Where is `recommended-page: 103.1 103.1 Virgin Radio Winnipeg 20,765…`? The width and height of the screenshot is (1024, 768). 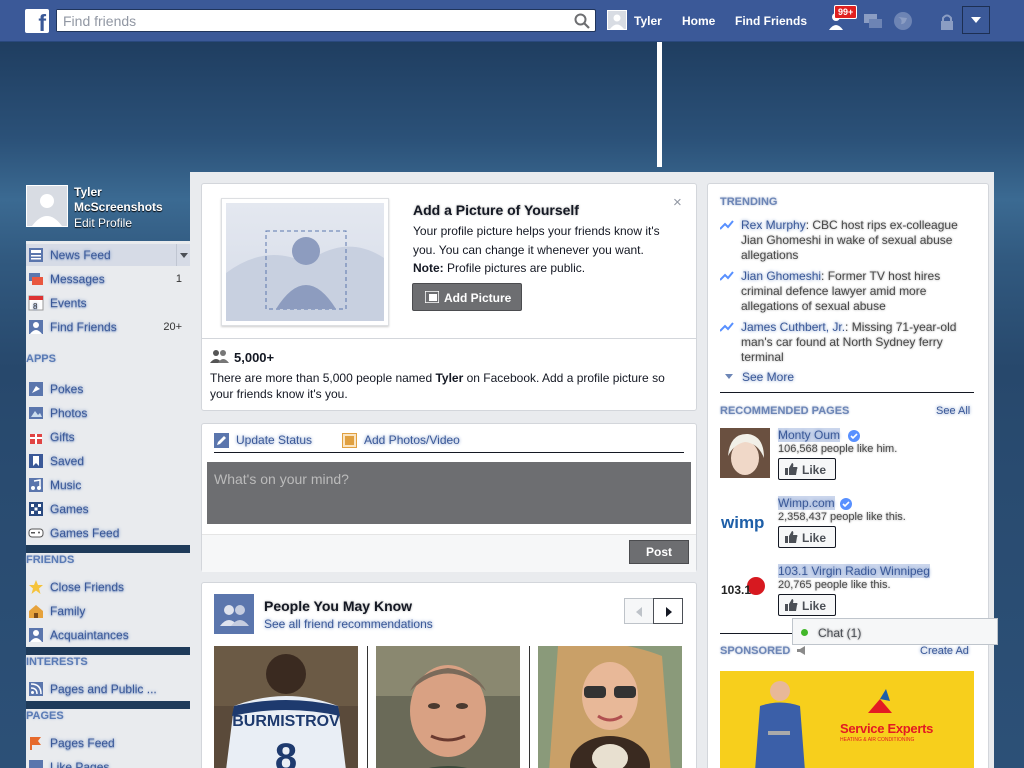
recommended-page: 103.1 103.1 Virgin Radio Winnipeg 20,765… is located at coordinates (850, 594).